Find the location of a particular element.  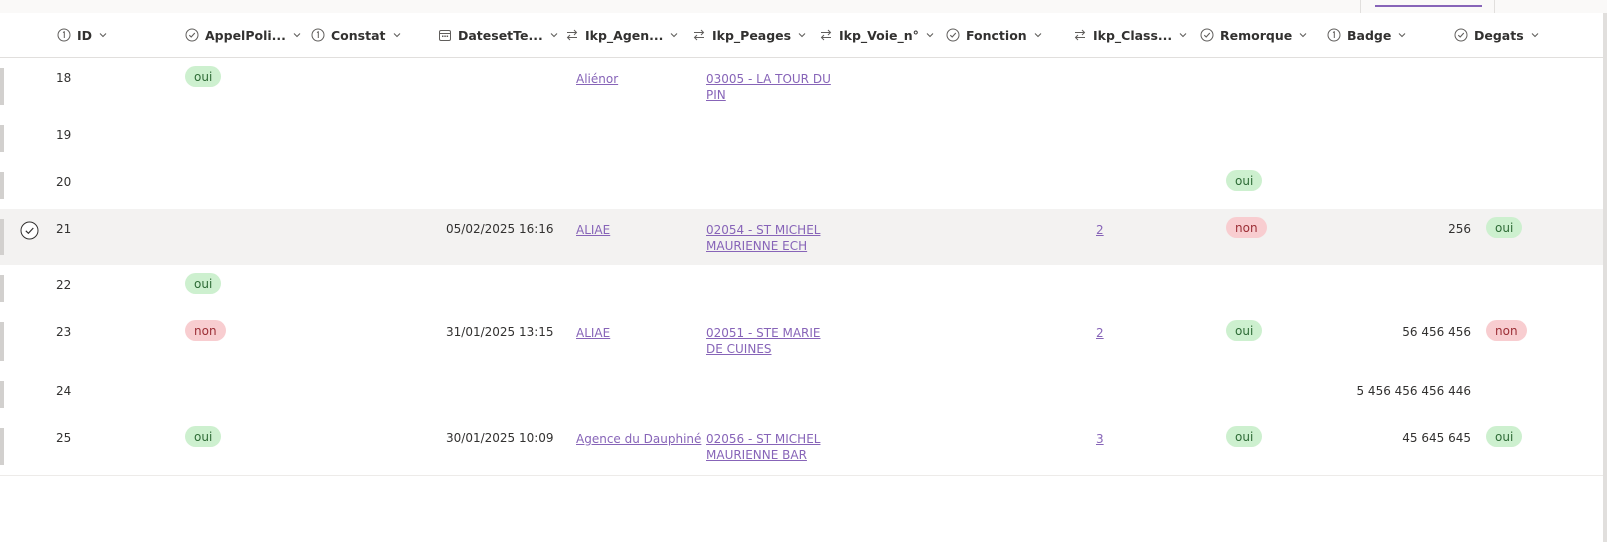

column-header-degats: Degats is located at coordinates (1497, 35).